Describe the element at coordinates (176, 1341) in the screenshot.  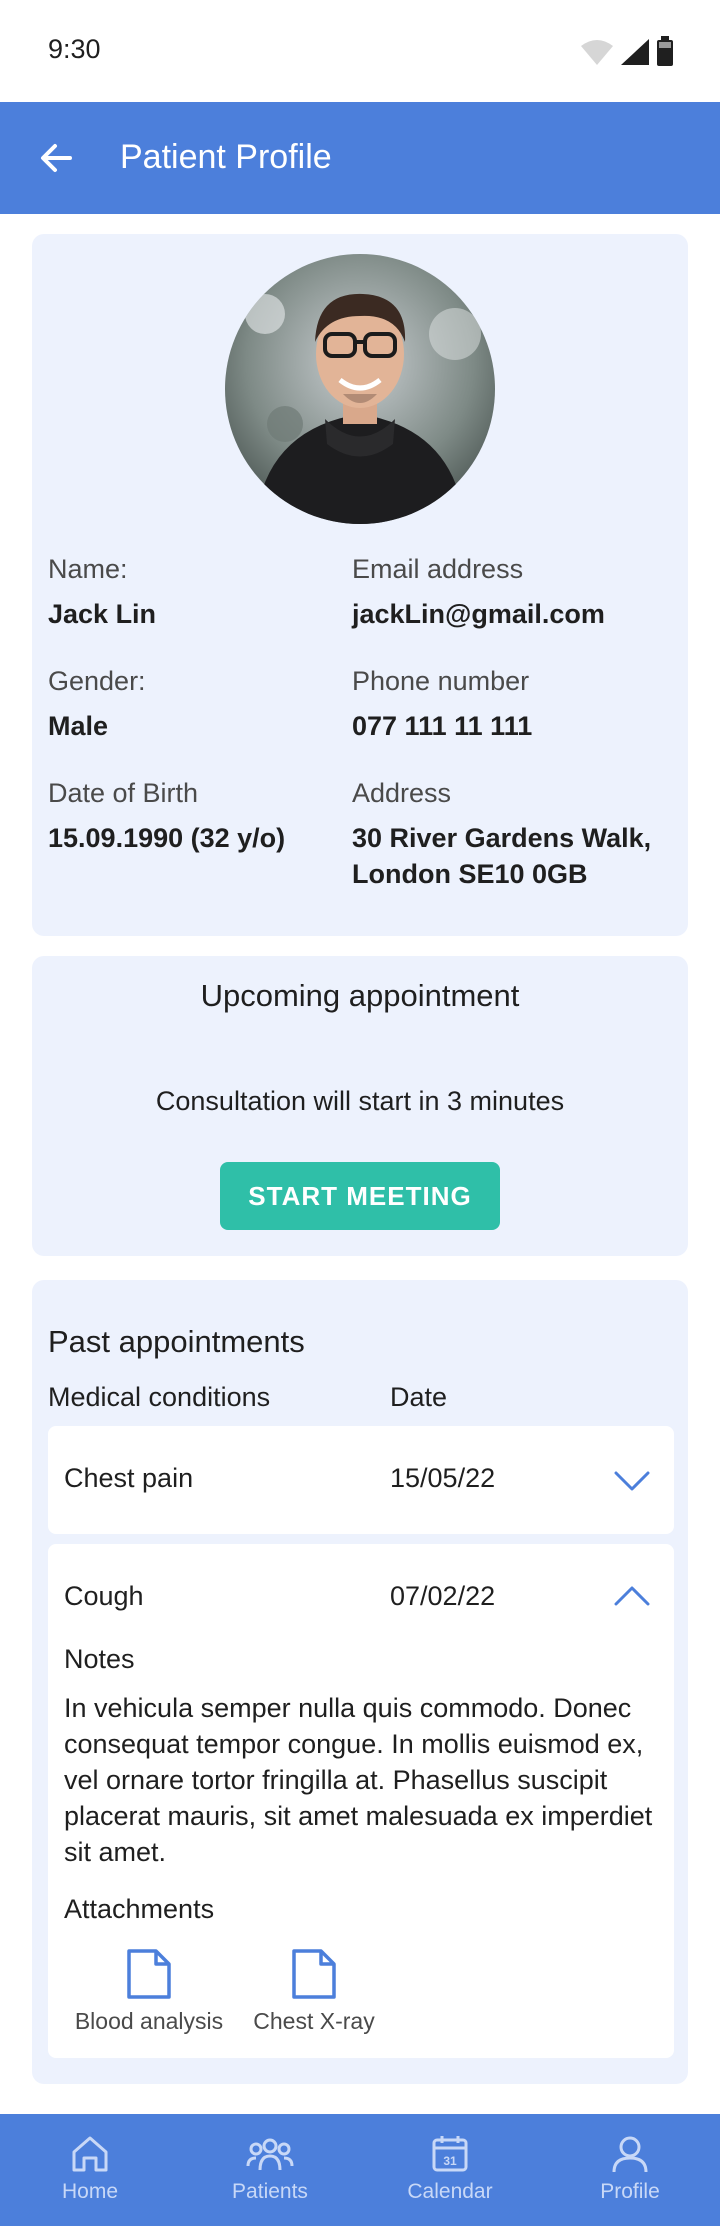
I see `past-appointments-title: Past appointments` at that location.